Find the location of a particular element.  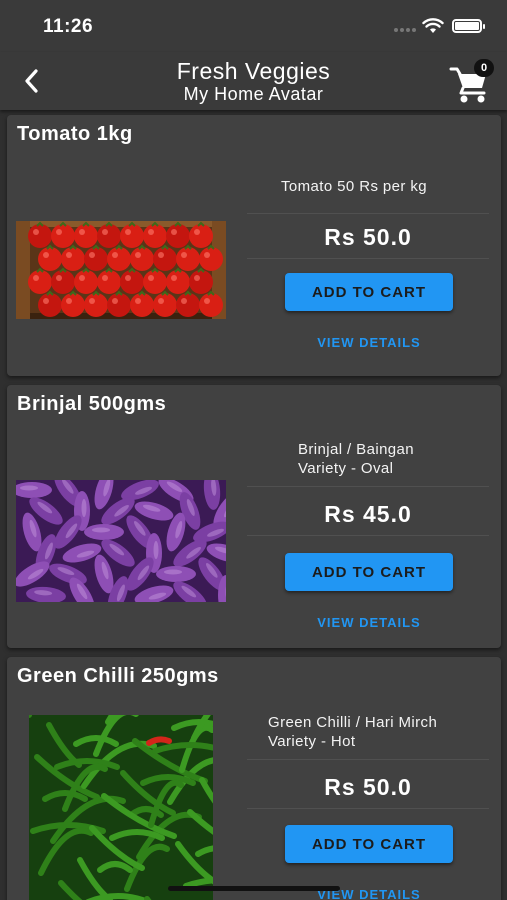

product-description: Brinjal / Baingan Variety - Oval is located at coordinates (356, 459).